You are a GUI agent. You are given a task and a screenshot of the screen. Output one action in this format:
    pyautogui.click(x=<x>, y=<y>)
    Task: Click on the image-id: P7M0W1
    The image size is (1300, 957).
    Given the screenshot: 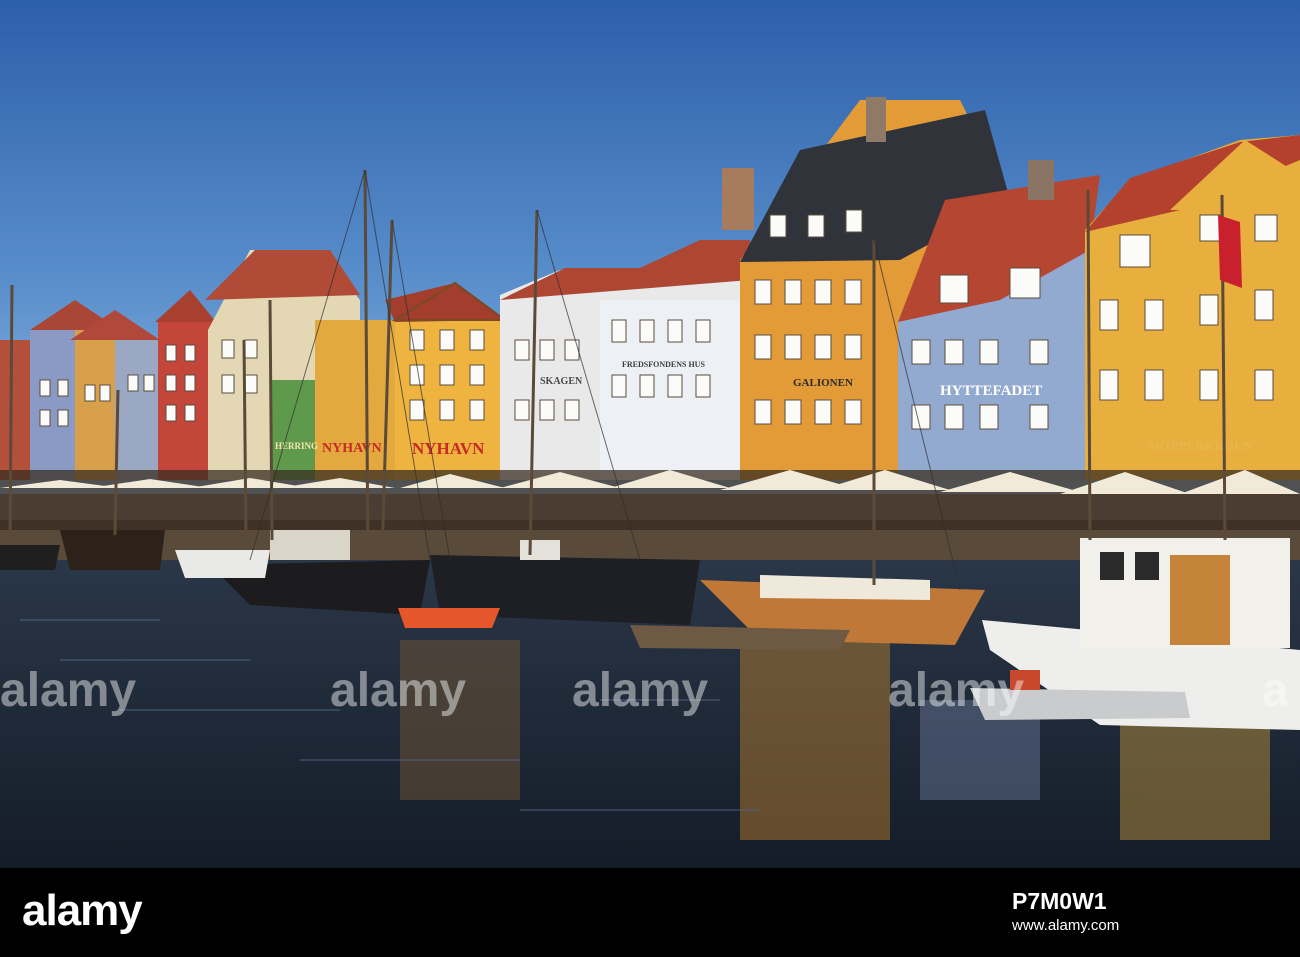 What is the action you would take?
    pyautogui.click(x=1059, y=901)
    